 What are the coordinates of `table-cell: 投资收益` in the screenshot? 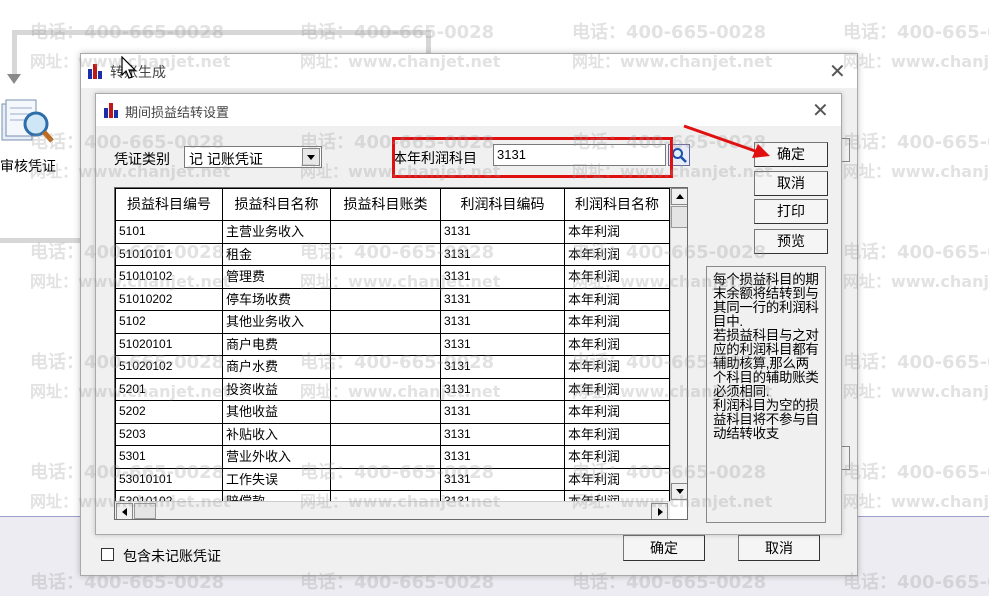 It's located at (277, 389).